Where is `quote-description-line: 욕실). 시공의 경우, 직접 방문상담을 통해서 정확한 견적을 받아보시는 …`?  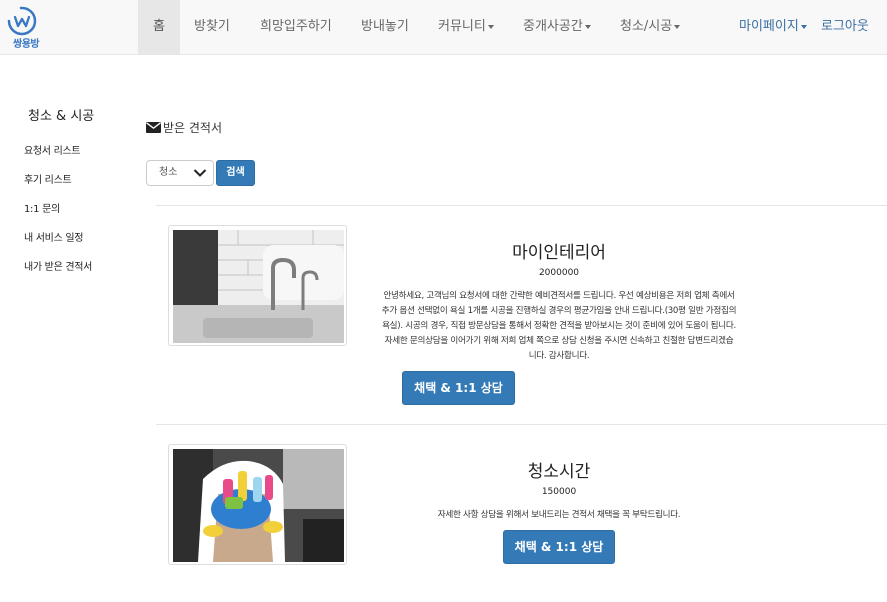 quote-description-line: 욕실). 시공의 경우, 직접 방문상담을 통해서 정확한 견적을 받아보시는 … is located at coordinates (559, 326).